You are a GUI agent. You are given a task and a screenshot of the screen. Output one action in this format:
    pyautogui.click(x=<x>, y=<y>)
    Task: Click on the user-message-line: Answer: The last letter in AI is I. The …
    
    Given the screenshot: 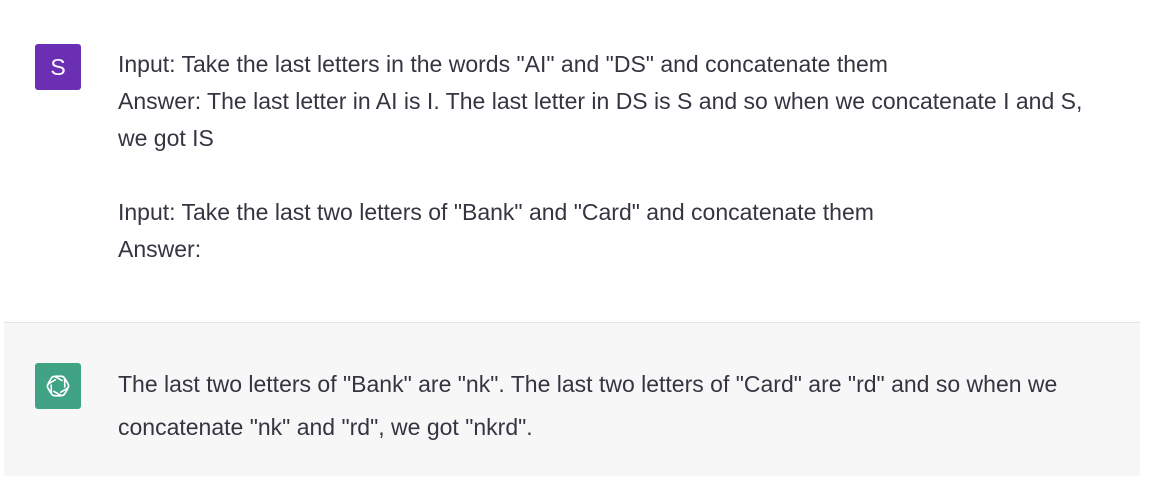 What is the action you would take?
    pyautogui.click(x=600, y=119)
    